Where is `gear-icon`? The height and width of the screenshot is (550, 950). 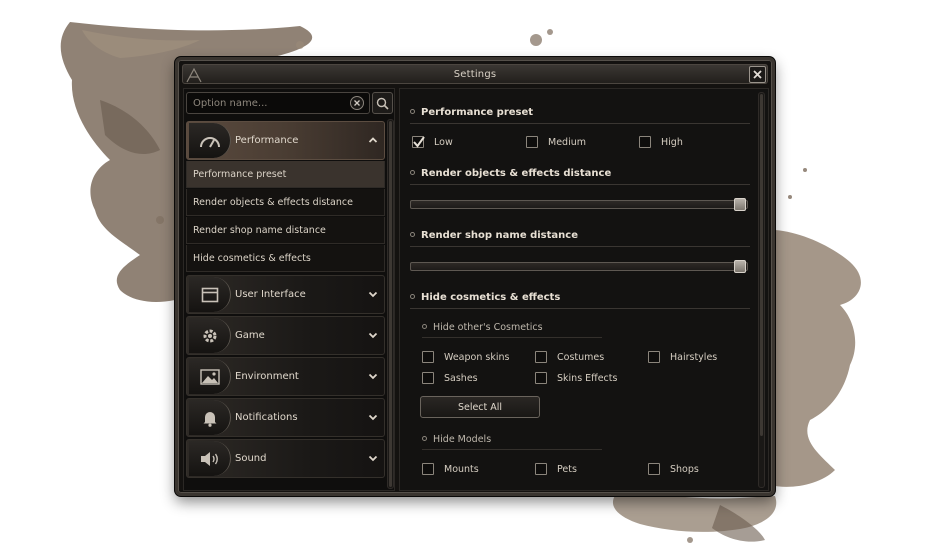
gear-icon is located at coordinates (209, 335).